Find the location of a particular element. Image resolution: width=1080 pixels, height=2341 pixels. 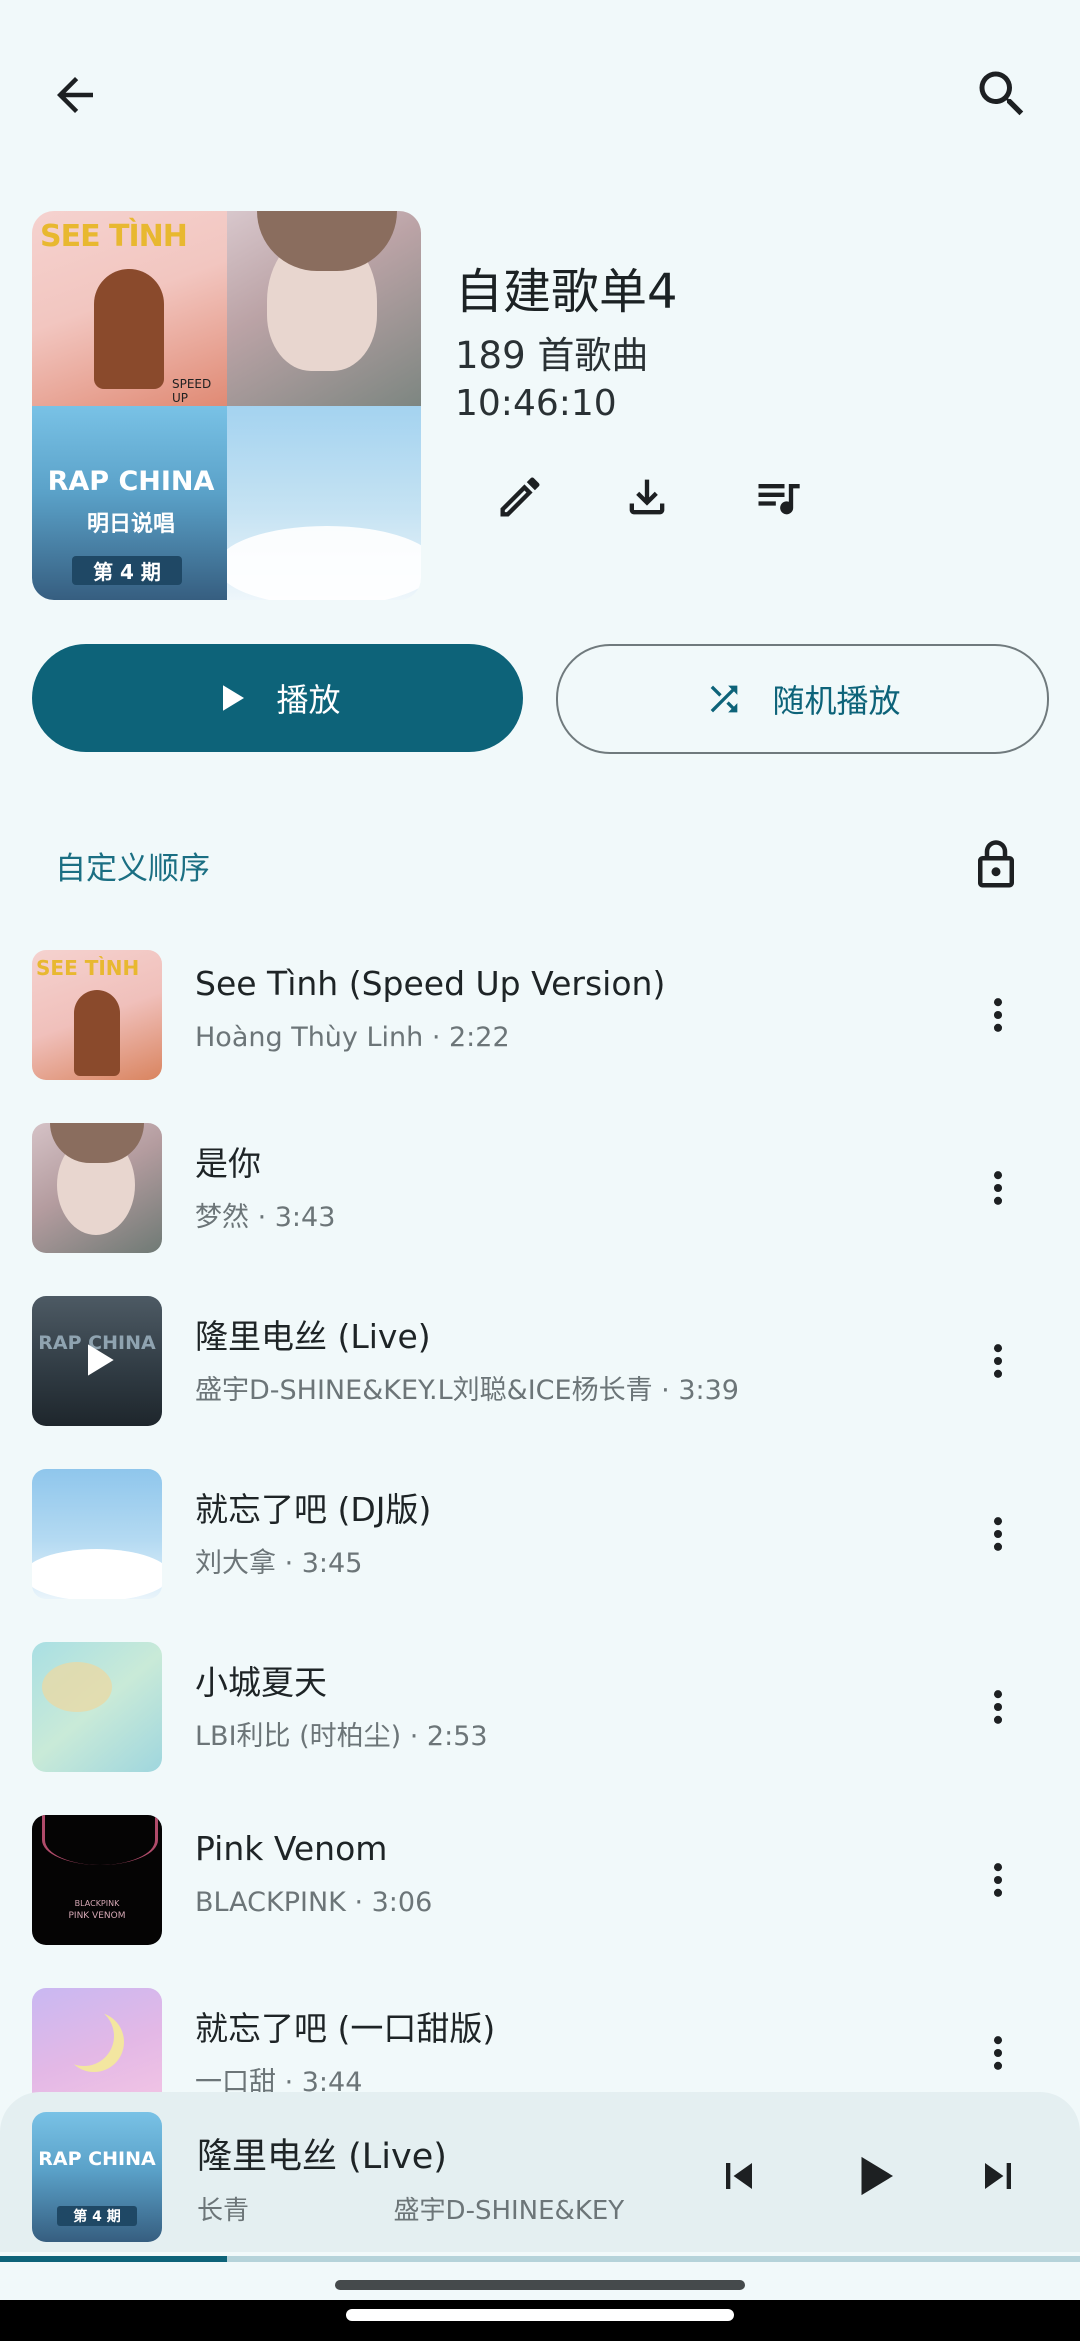

cover-tile-anime-girl is located at coordinates (323, 308).